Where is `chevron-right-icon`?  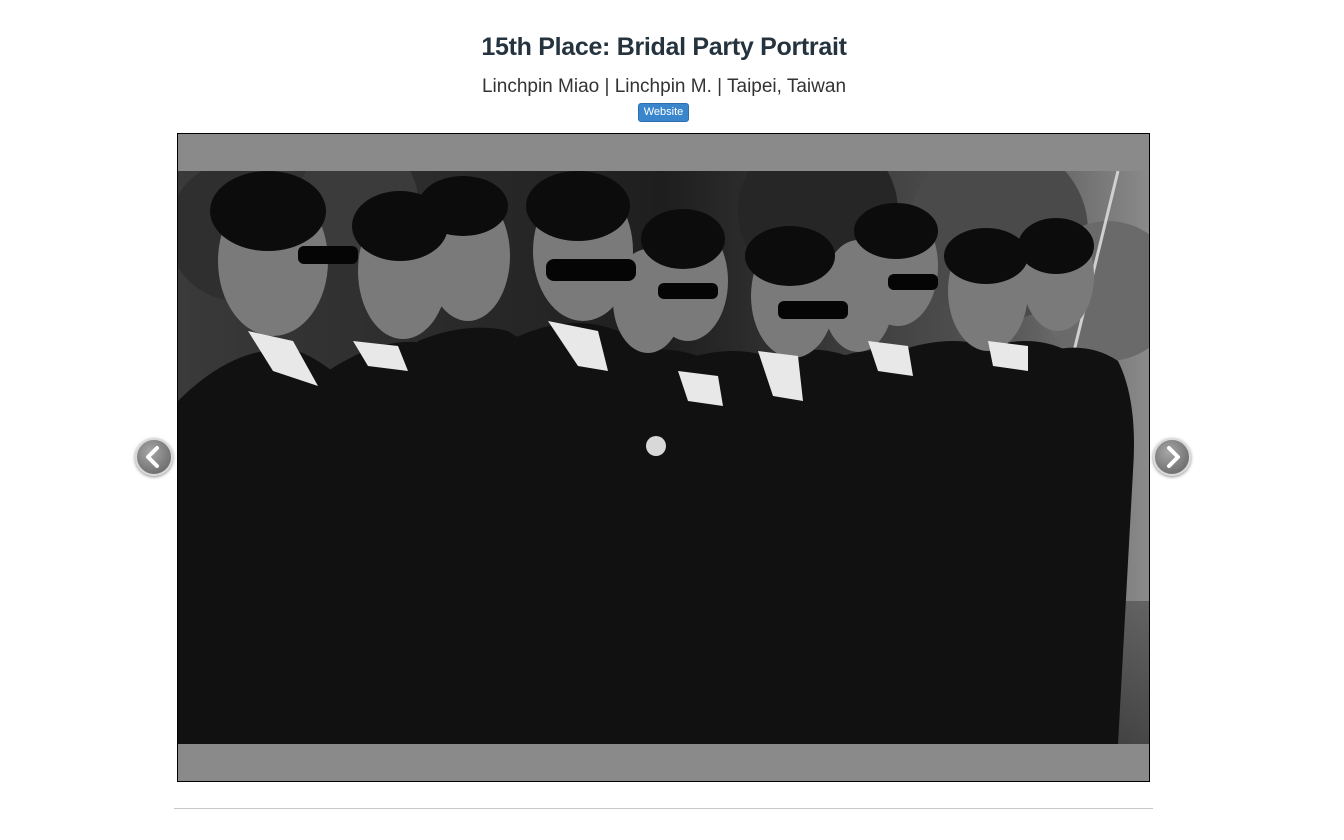 chevron-right-icon is located at coordinates (1173, 457).